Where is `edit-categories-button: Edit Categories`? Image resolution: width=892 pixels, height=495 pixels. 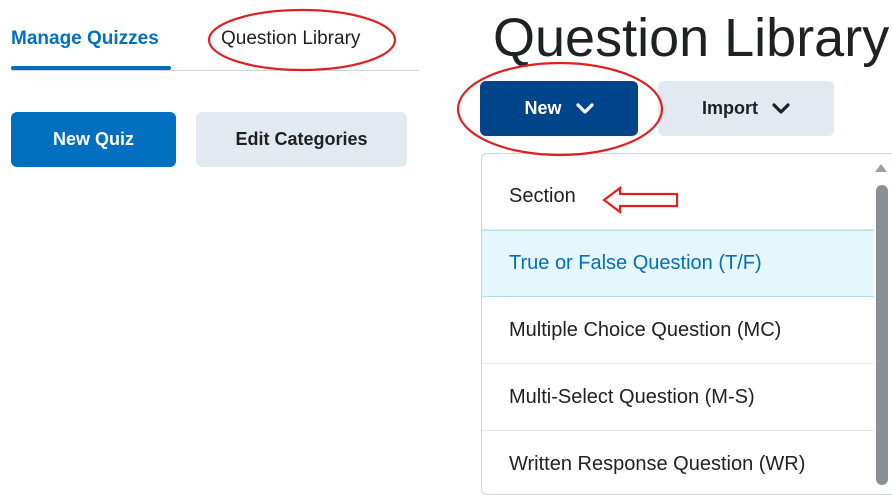 edit-categories-button: Edit Categories is located at coordinates (301, 139).